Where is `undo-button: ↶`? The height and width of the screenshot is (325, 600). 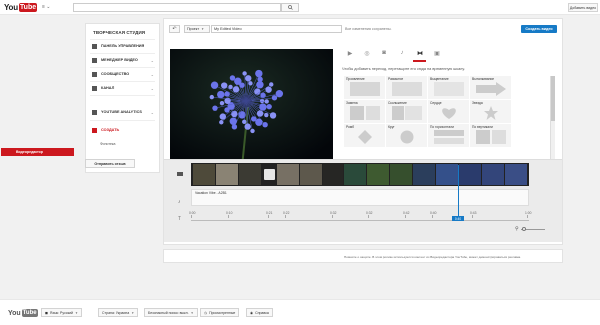 undo-button: ↶ is located at coordinates (174, 29).